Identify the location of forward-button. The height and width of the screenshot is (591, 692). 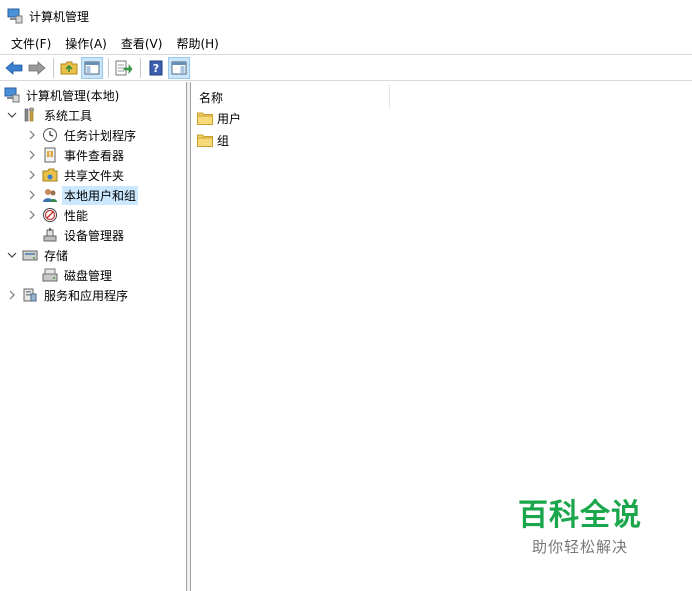
(37, 68).